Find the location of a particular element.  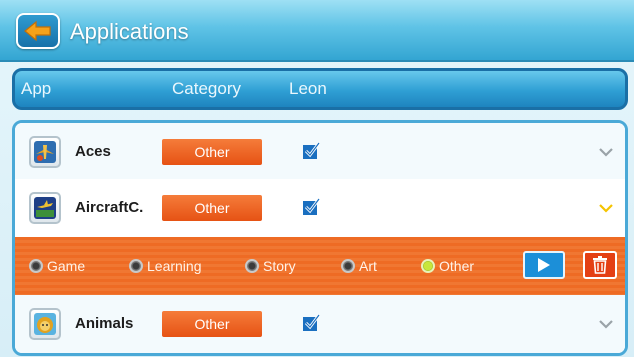

app-name: AircraftC. is located at coordinates (109, 207).